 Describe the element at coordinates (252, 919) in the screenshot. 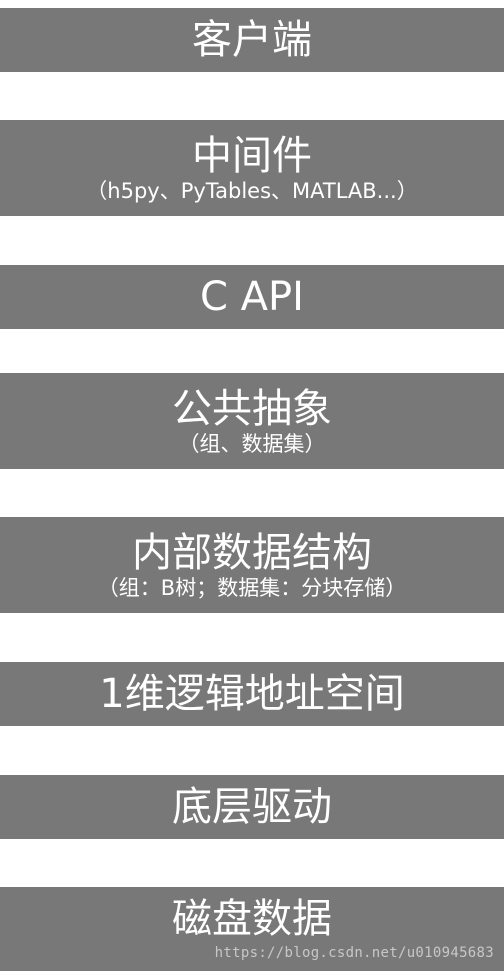

I see `layer-title: 磁盘数据` at that location.